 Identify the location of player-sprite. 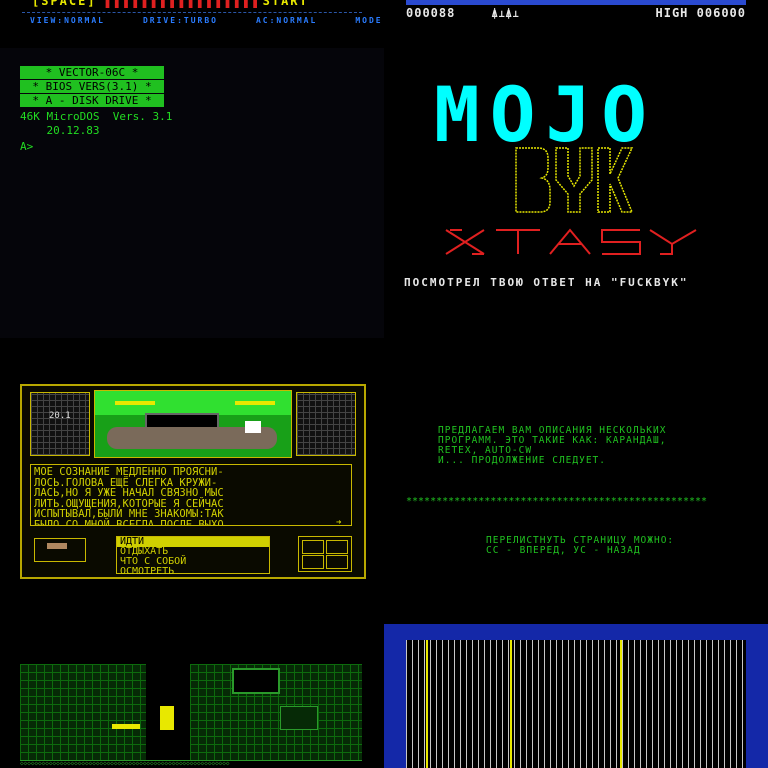
(167, 718).